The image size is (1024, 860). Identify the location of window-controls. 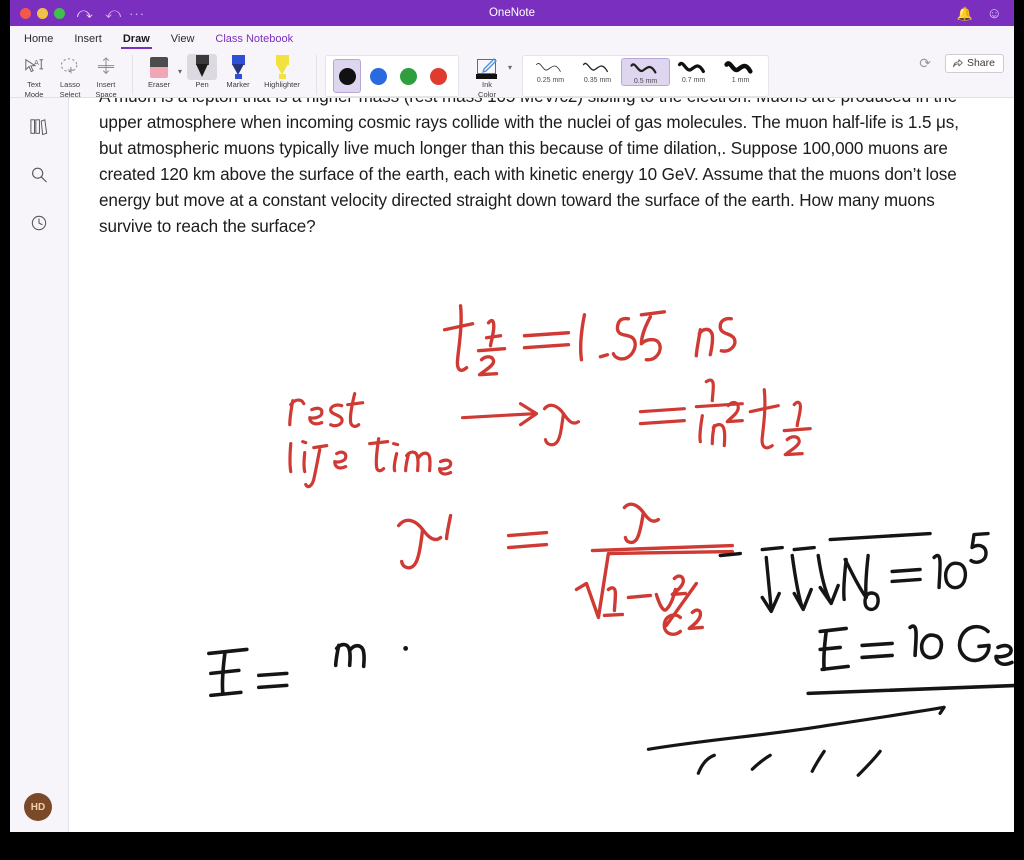
(42, 13).